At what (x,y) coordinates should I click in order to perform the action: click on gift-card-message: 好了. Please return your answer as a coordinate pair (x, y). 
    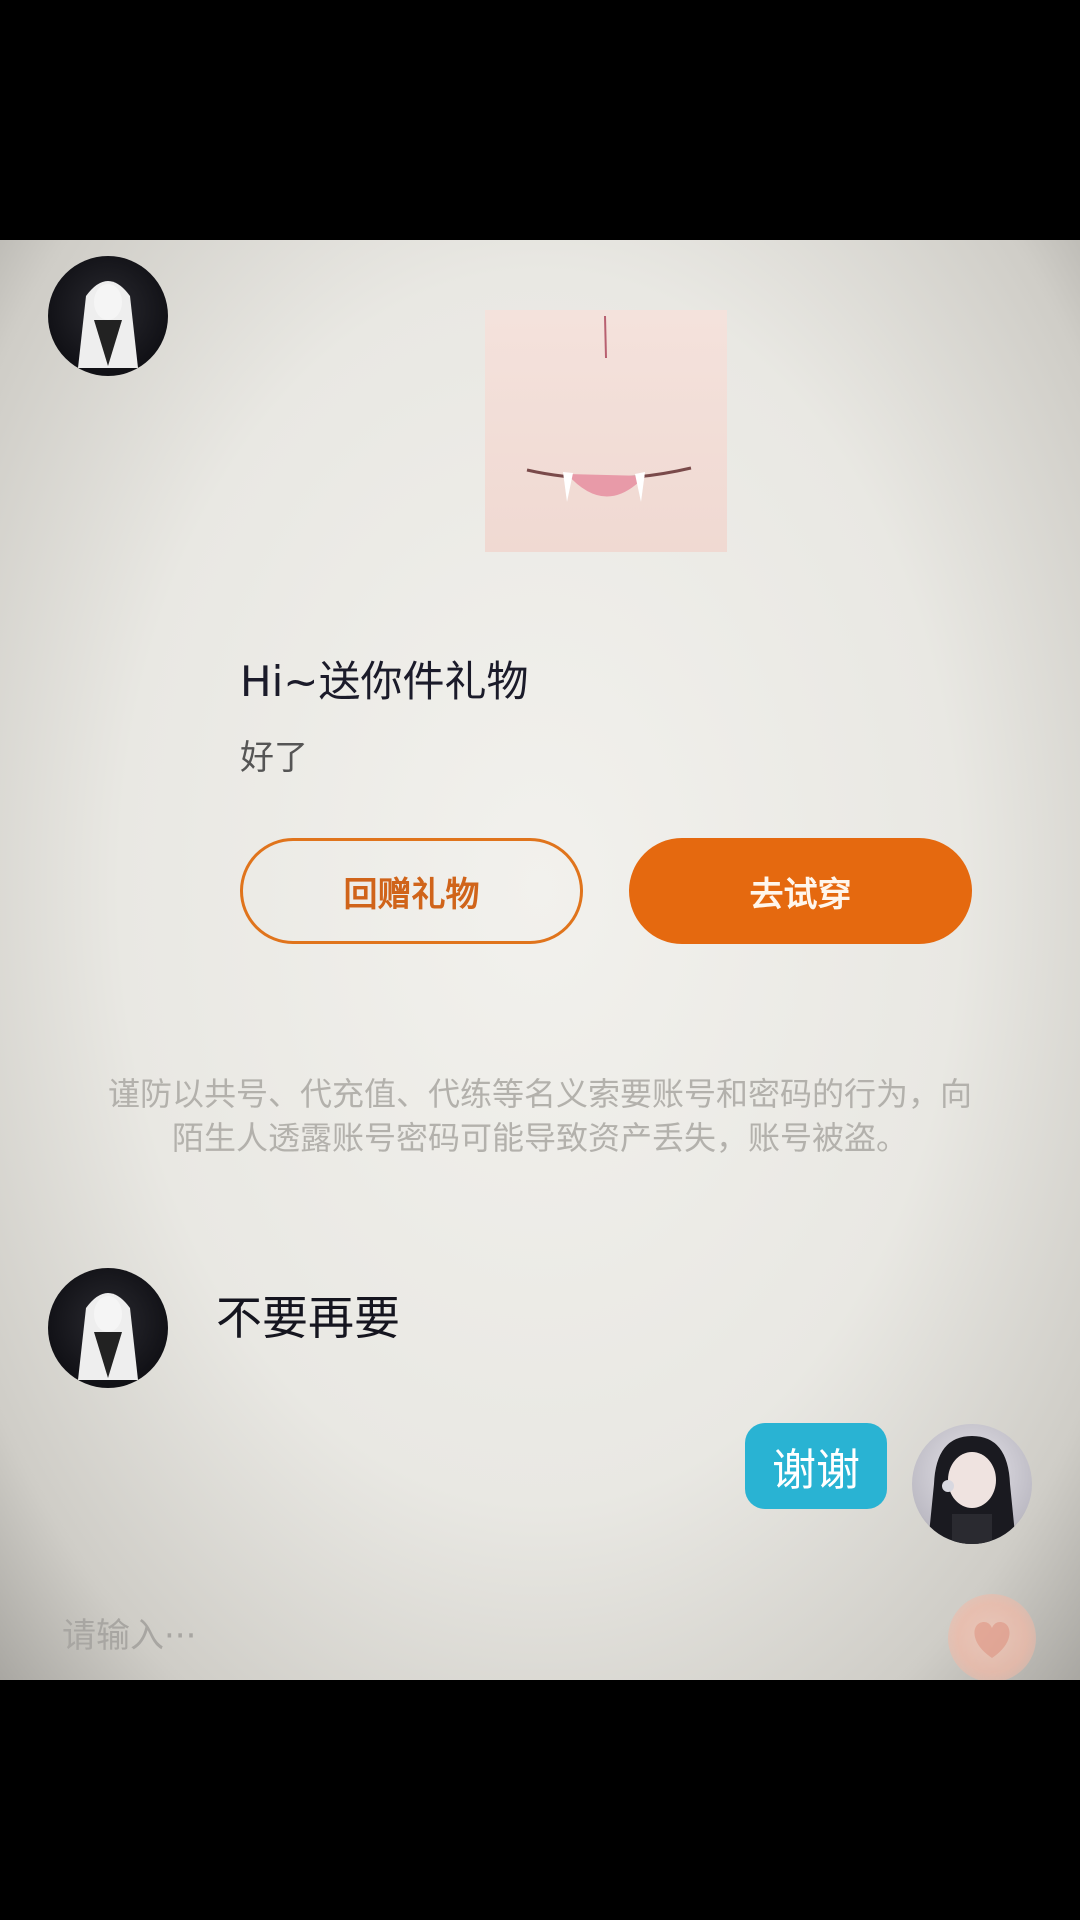
    Looking at the image, I should click on (274, 758).